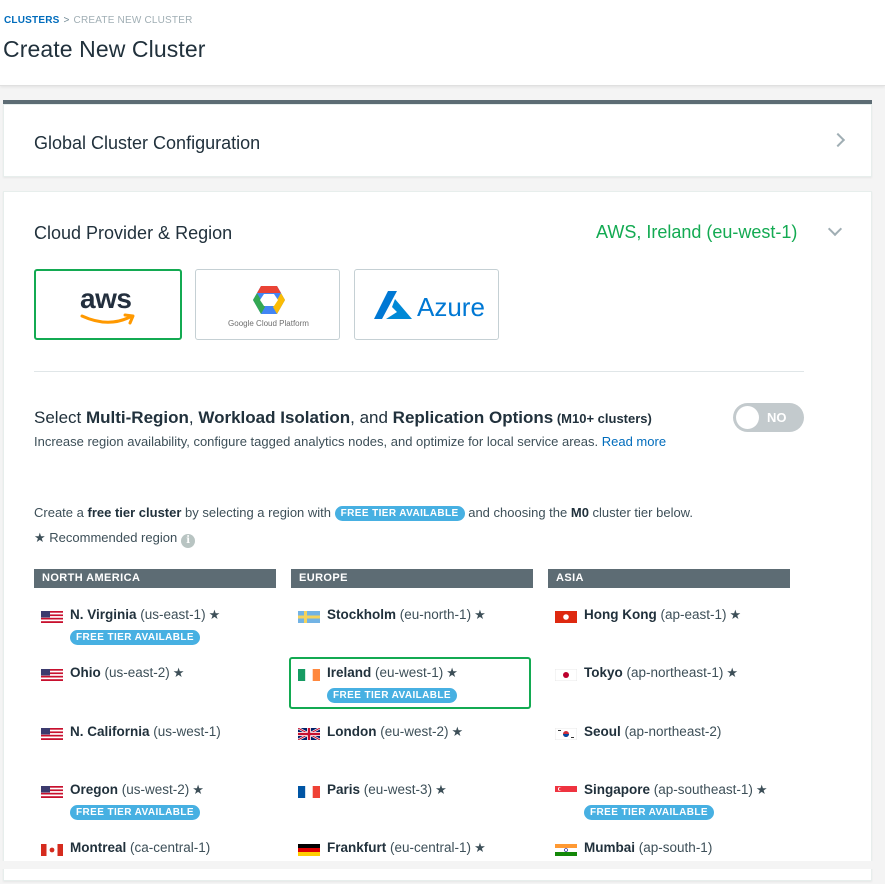  Describe the element at coordinates (61, 512) in the screenshot. I see `free-text-1: Create a` at that location.